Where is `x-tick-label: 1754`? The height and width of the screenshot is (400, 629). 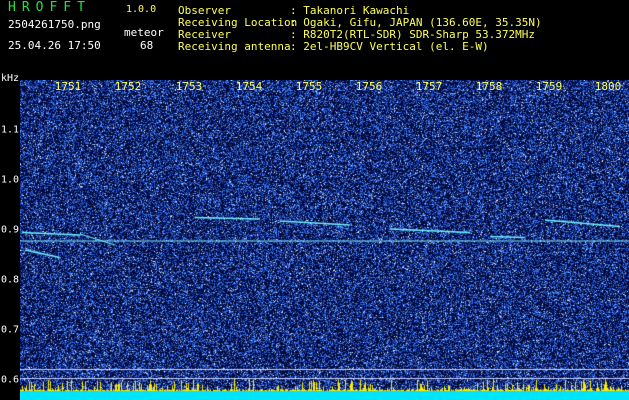 x-tick-label: 1754 is located at coordinates (249, 86).